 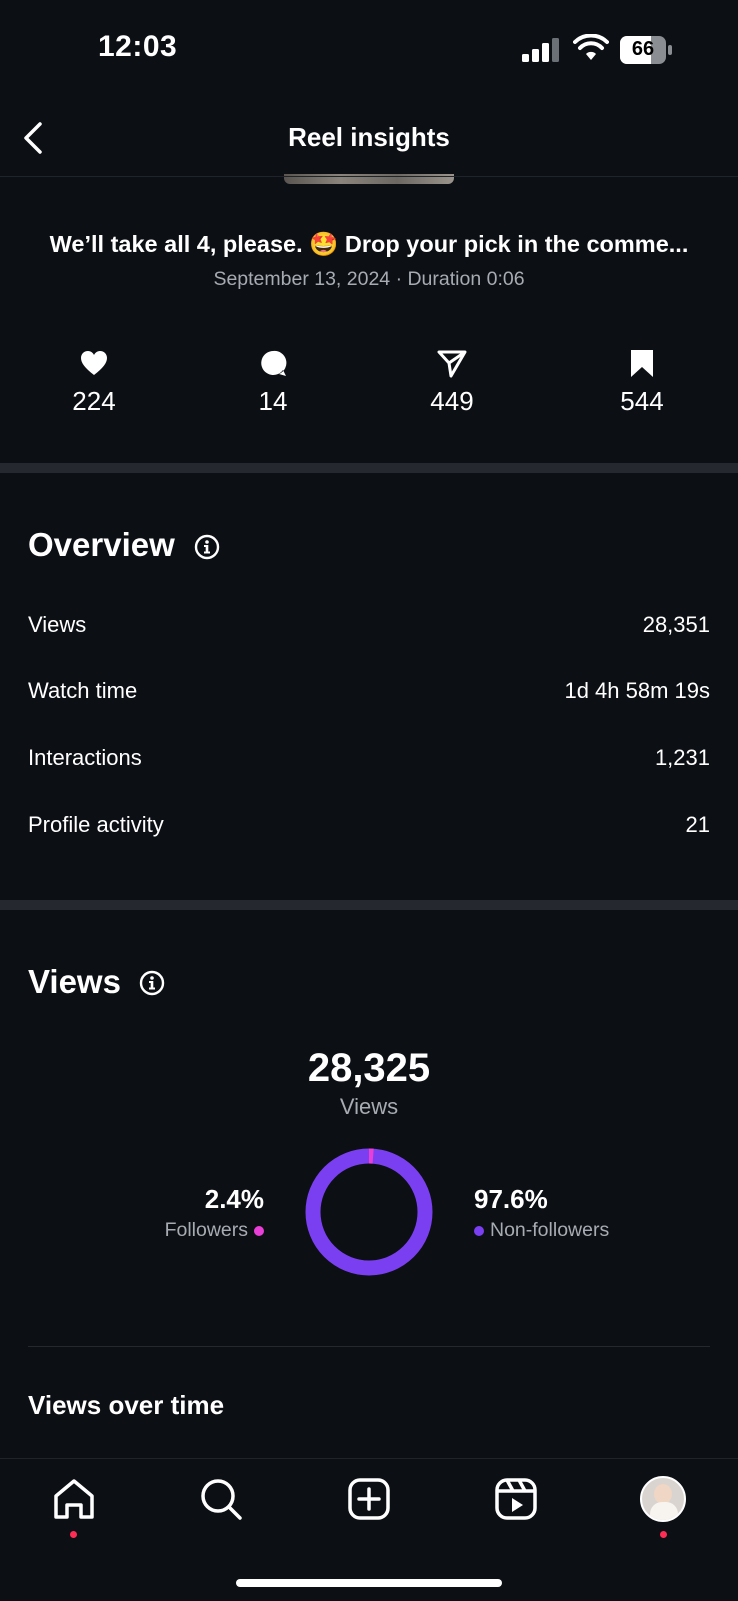 I want to click on profile-notification-dot, so click(x=663, y=1534).